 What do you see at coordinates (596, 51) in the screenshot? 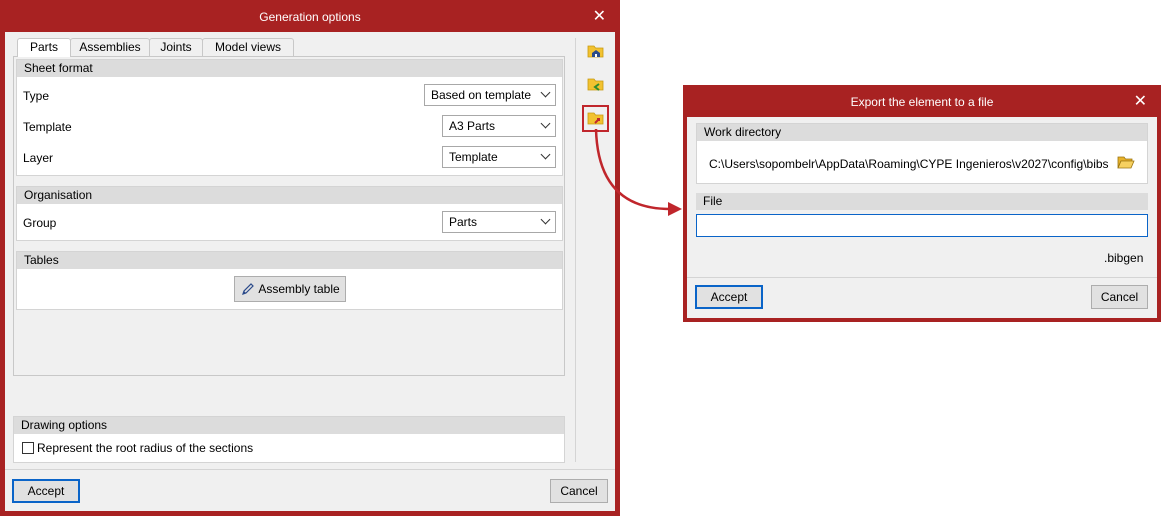
I see `folder-home-icon` at bounding box center [596, 51].